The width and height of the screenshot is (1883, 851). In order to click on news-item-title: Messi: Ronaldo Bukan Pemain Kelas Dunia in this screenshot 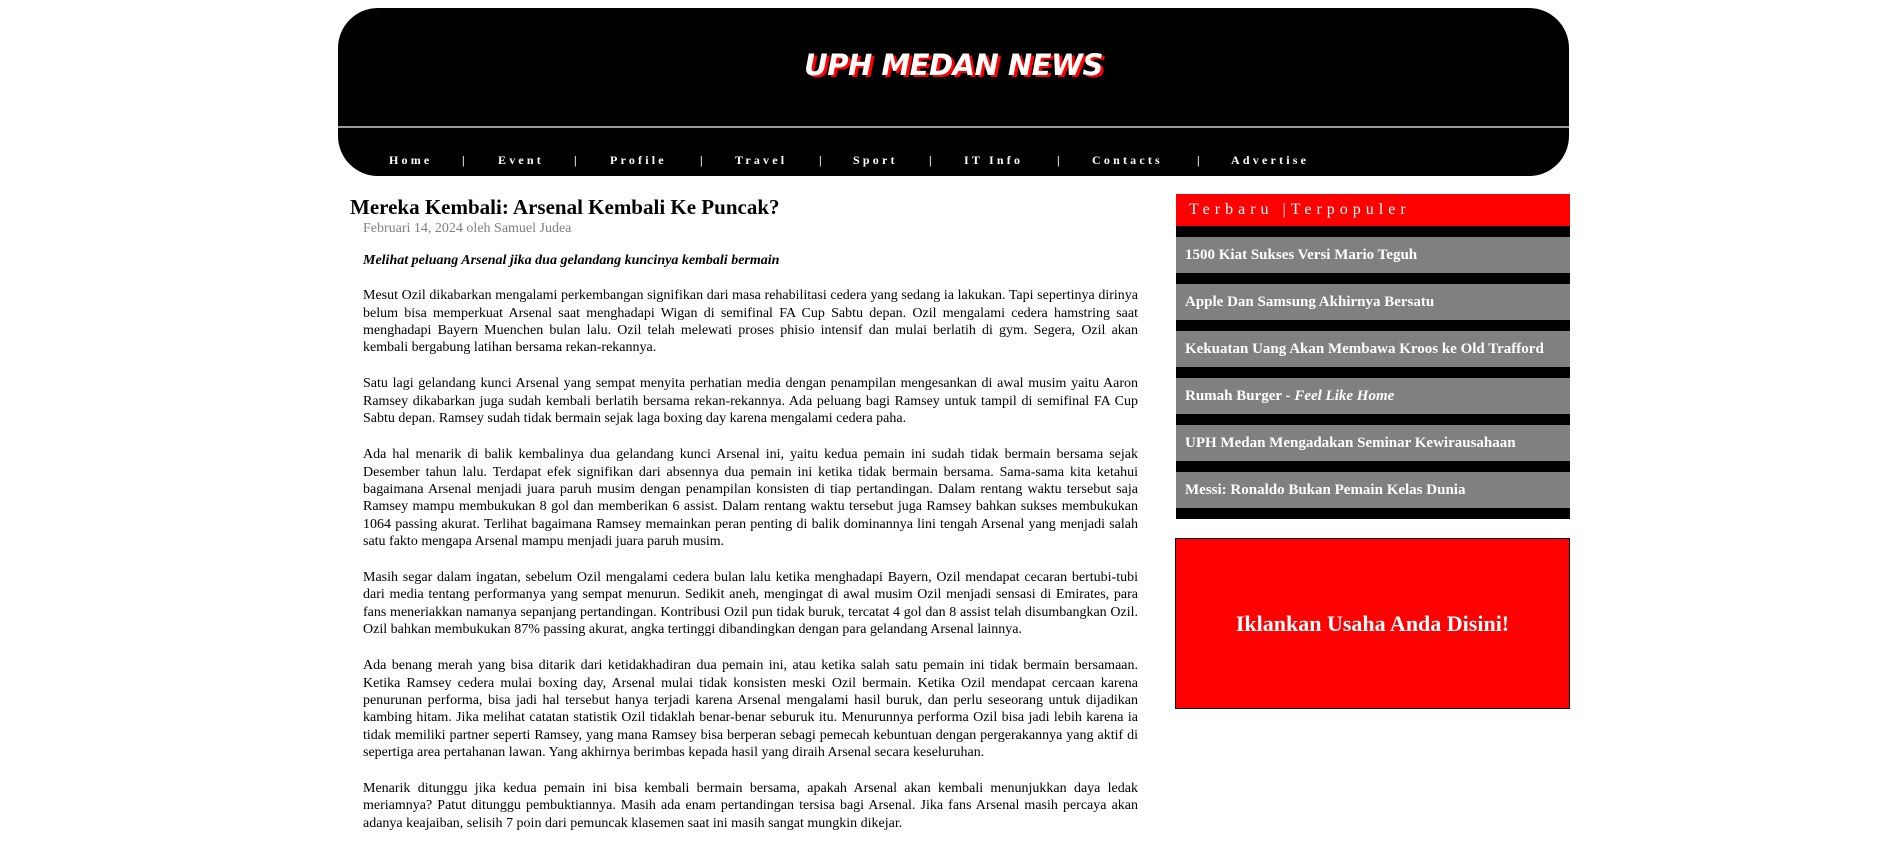, I will do `click(1325, 490)`.